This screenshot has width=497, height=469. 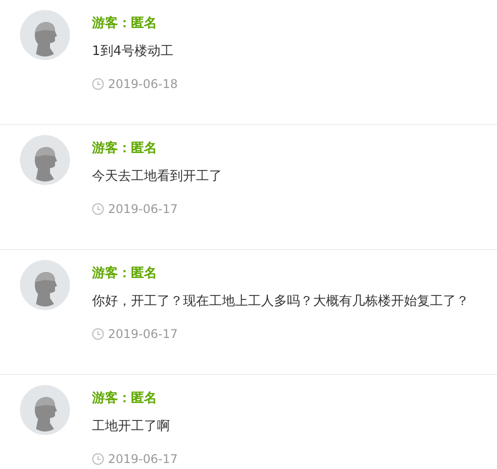 What do you see at coordinates (131, 427) in the screenshot?
I see `comment-text: 工地开工了啊` at bounding box center [131, 427].